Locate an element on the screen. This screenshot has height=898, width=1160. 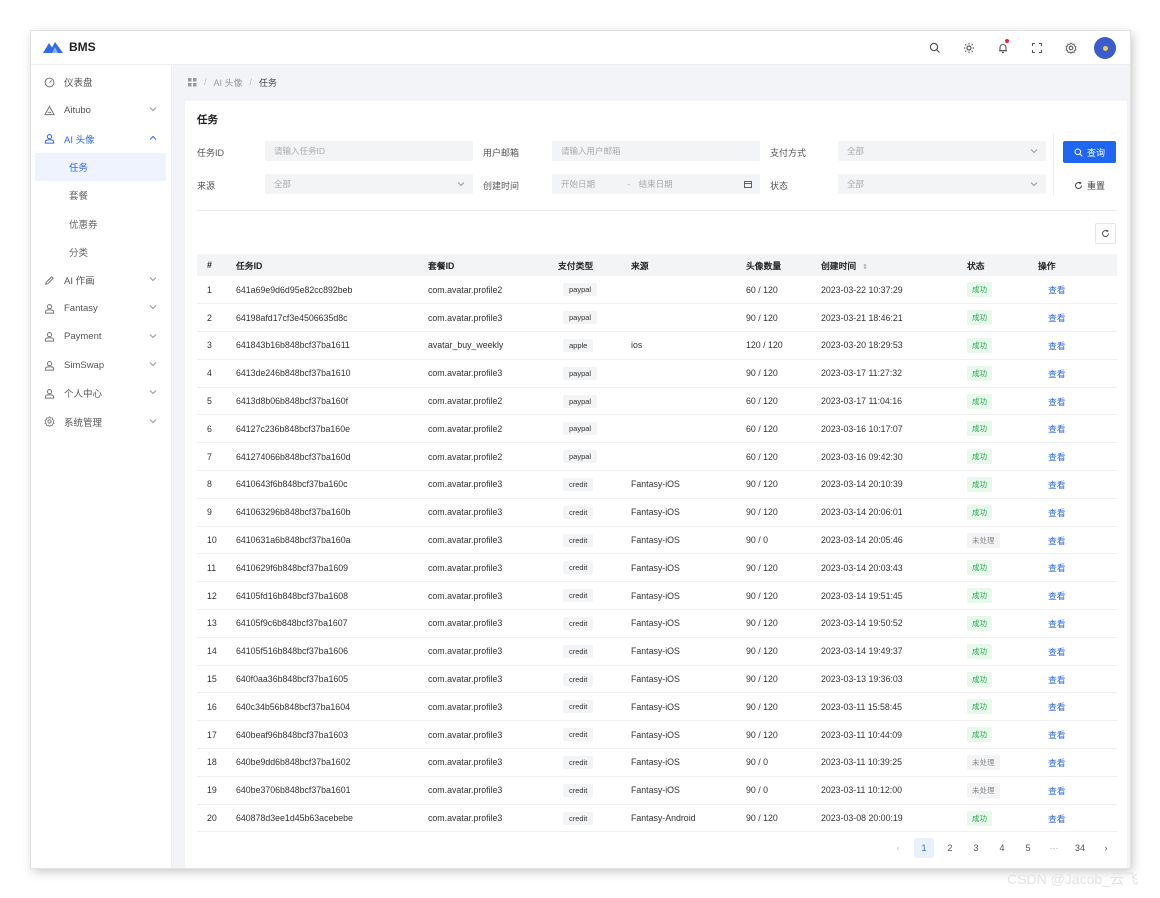
sidebar-item-aitubo: Aitubo is located at coordinates (101, 110).